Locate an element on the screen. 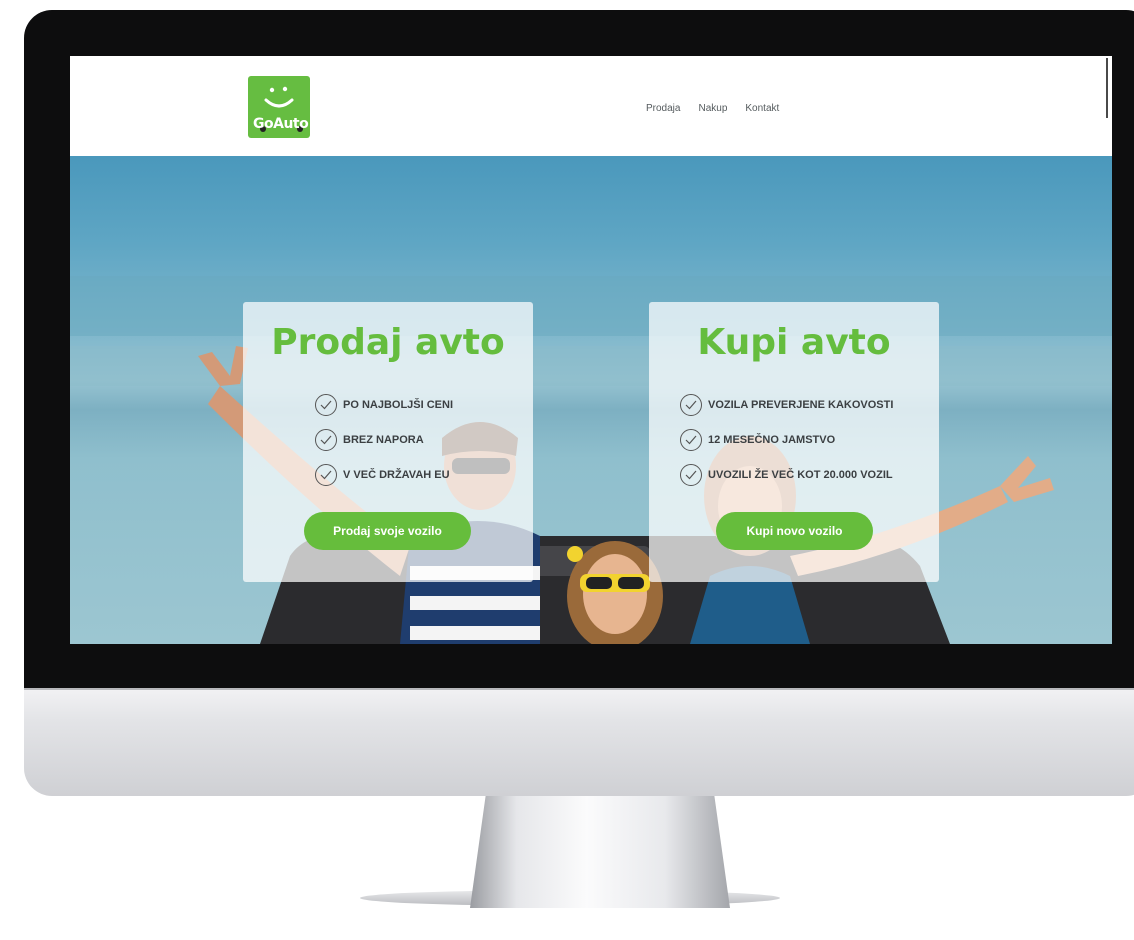  nav-item-nakup: Nakup is located at coordinates (712, 108).